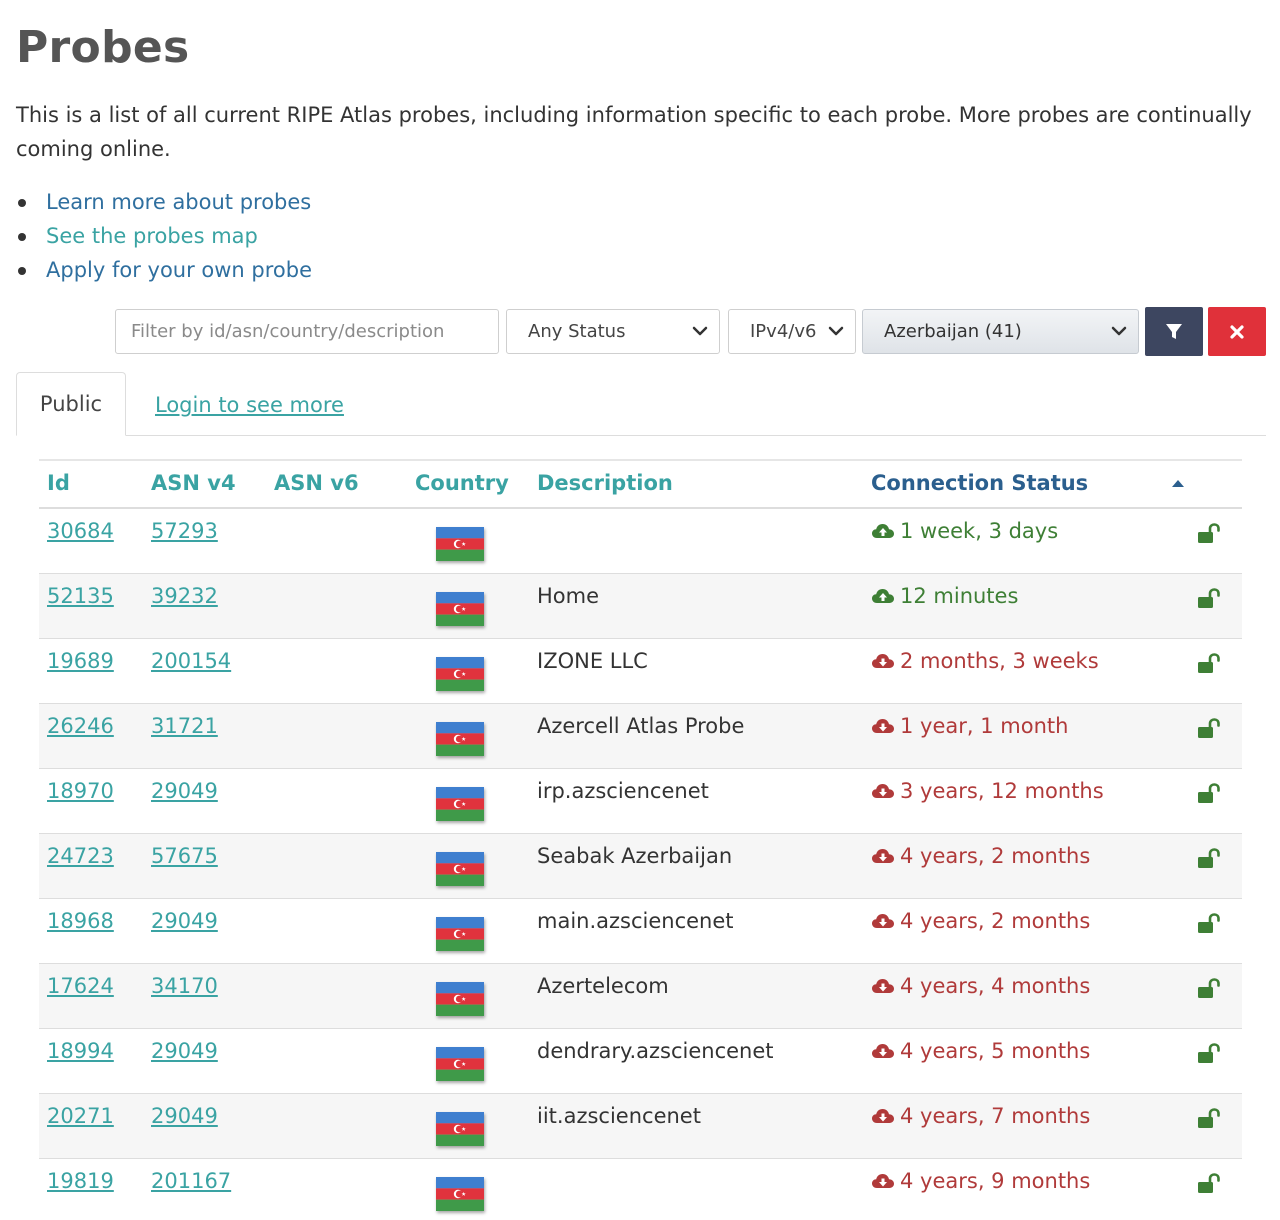 The width and height of the screenshot is (1280, 1220). What do you see at coordinates (191, 661) in the screenshot?
I see `asn-v4-link: 200154` at bounding box center [191, 661].